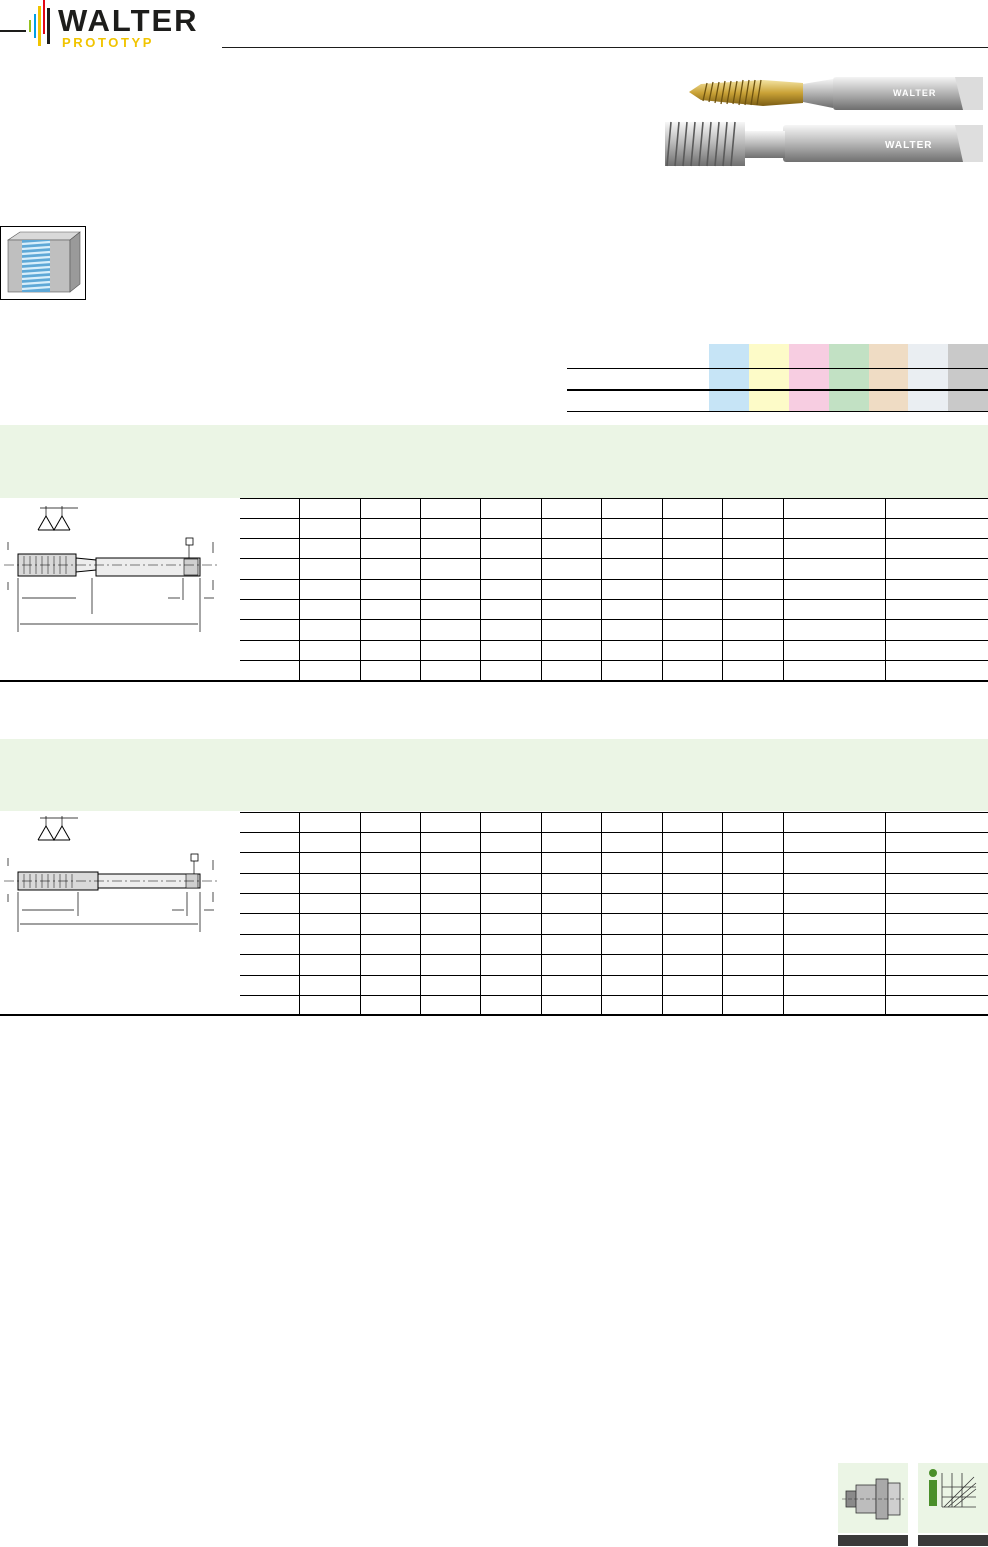 The image size is (988, 1547). I want to click on info-diagram-link, so click(953, 1504).